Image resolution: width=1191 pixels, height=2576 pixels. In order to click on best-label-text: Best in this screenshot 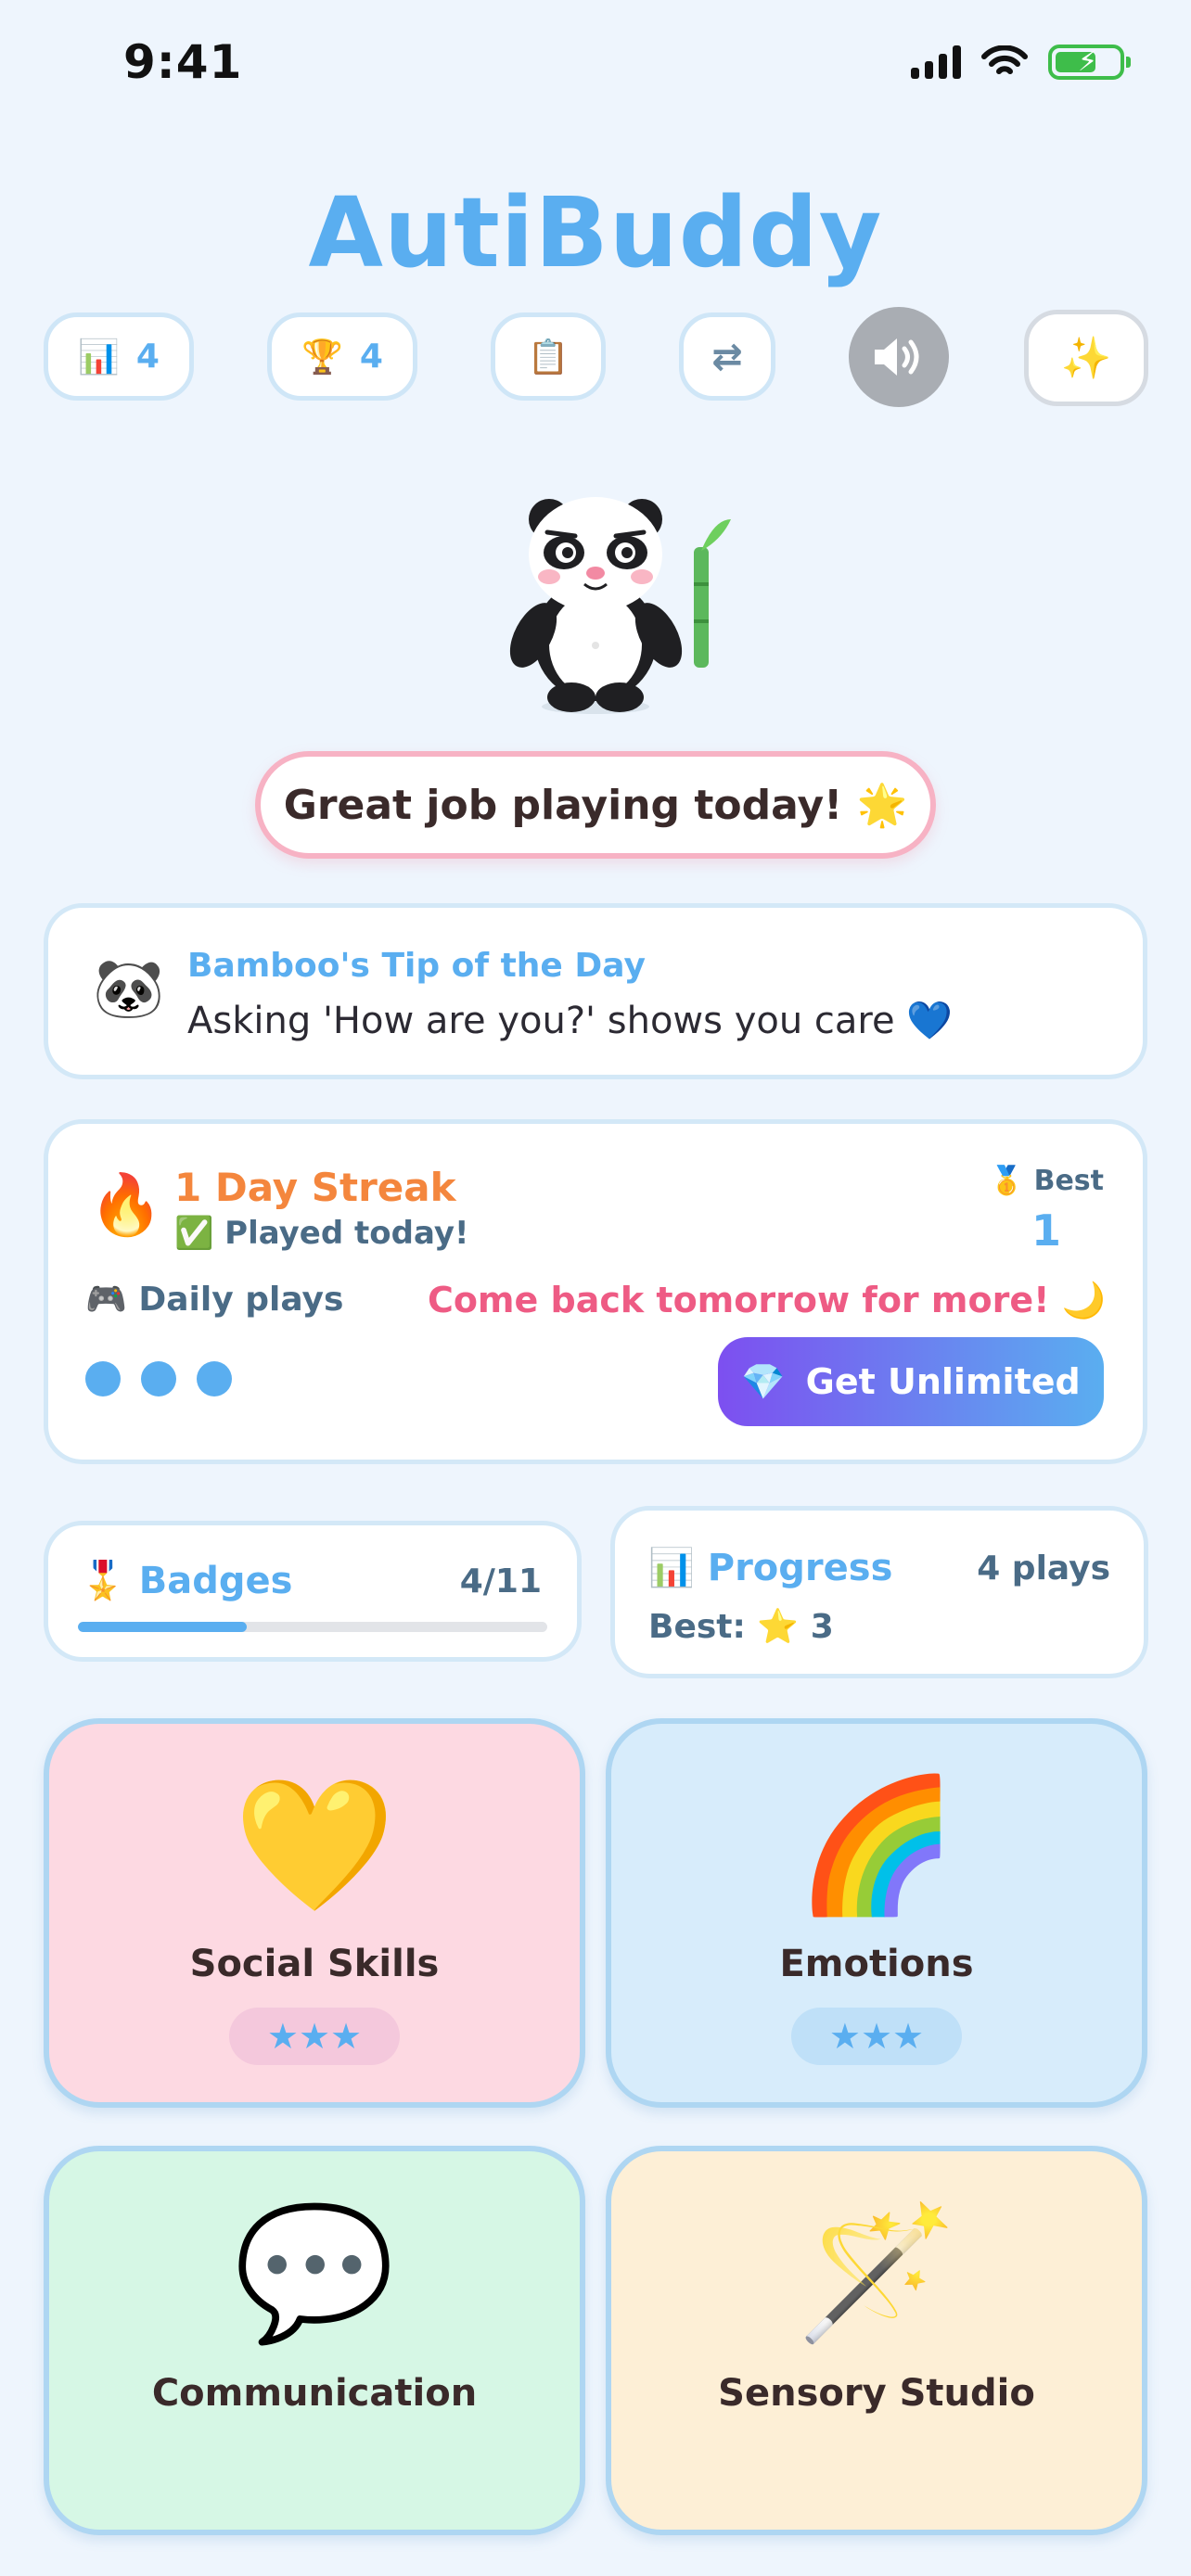, I will do `click(1068, 1181)`.